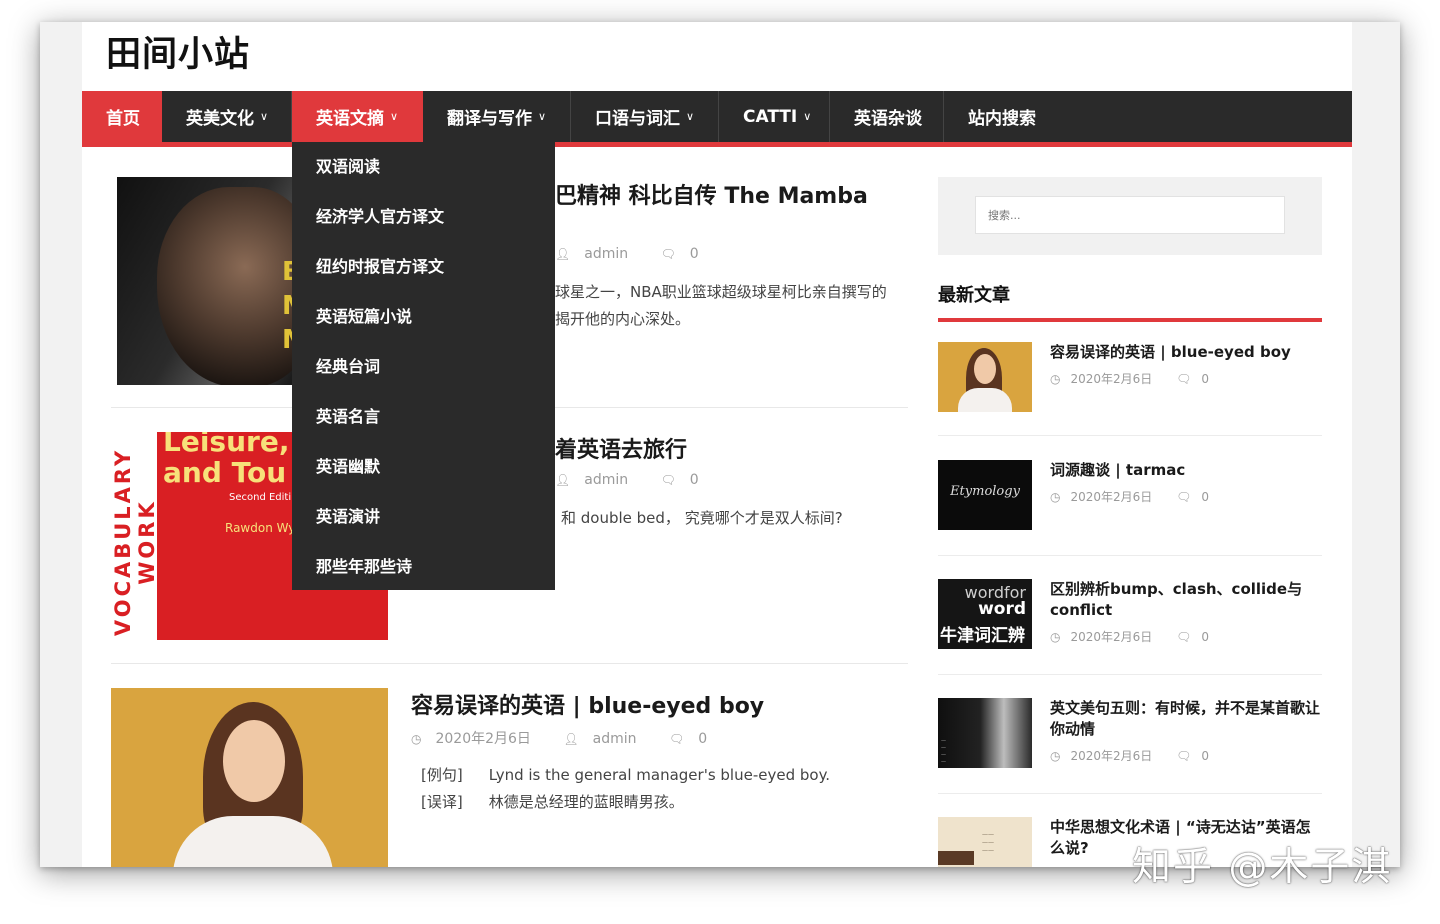 This screenshot has height=924, width=1440. I want to click on excerpt-line: 和 double bed， 究竟哪个才是双人标间?, so click(702, 518).